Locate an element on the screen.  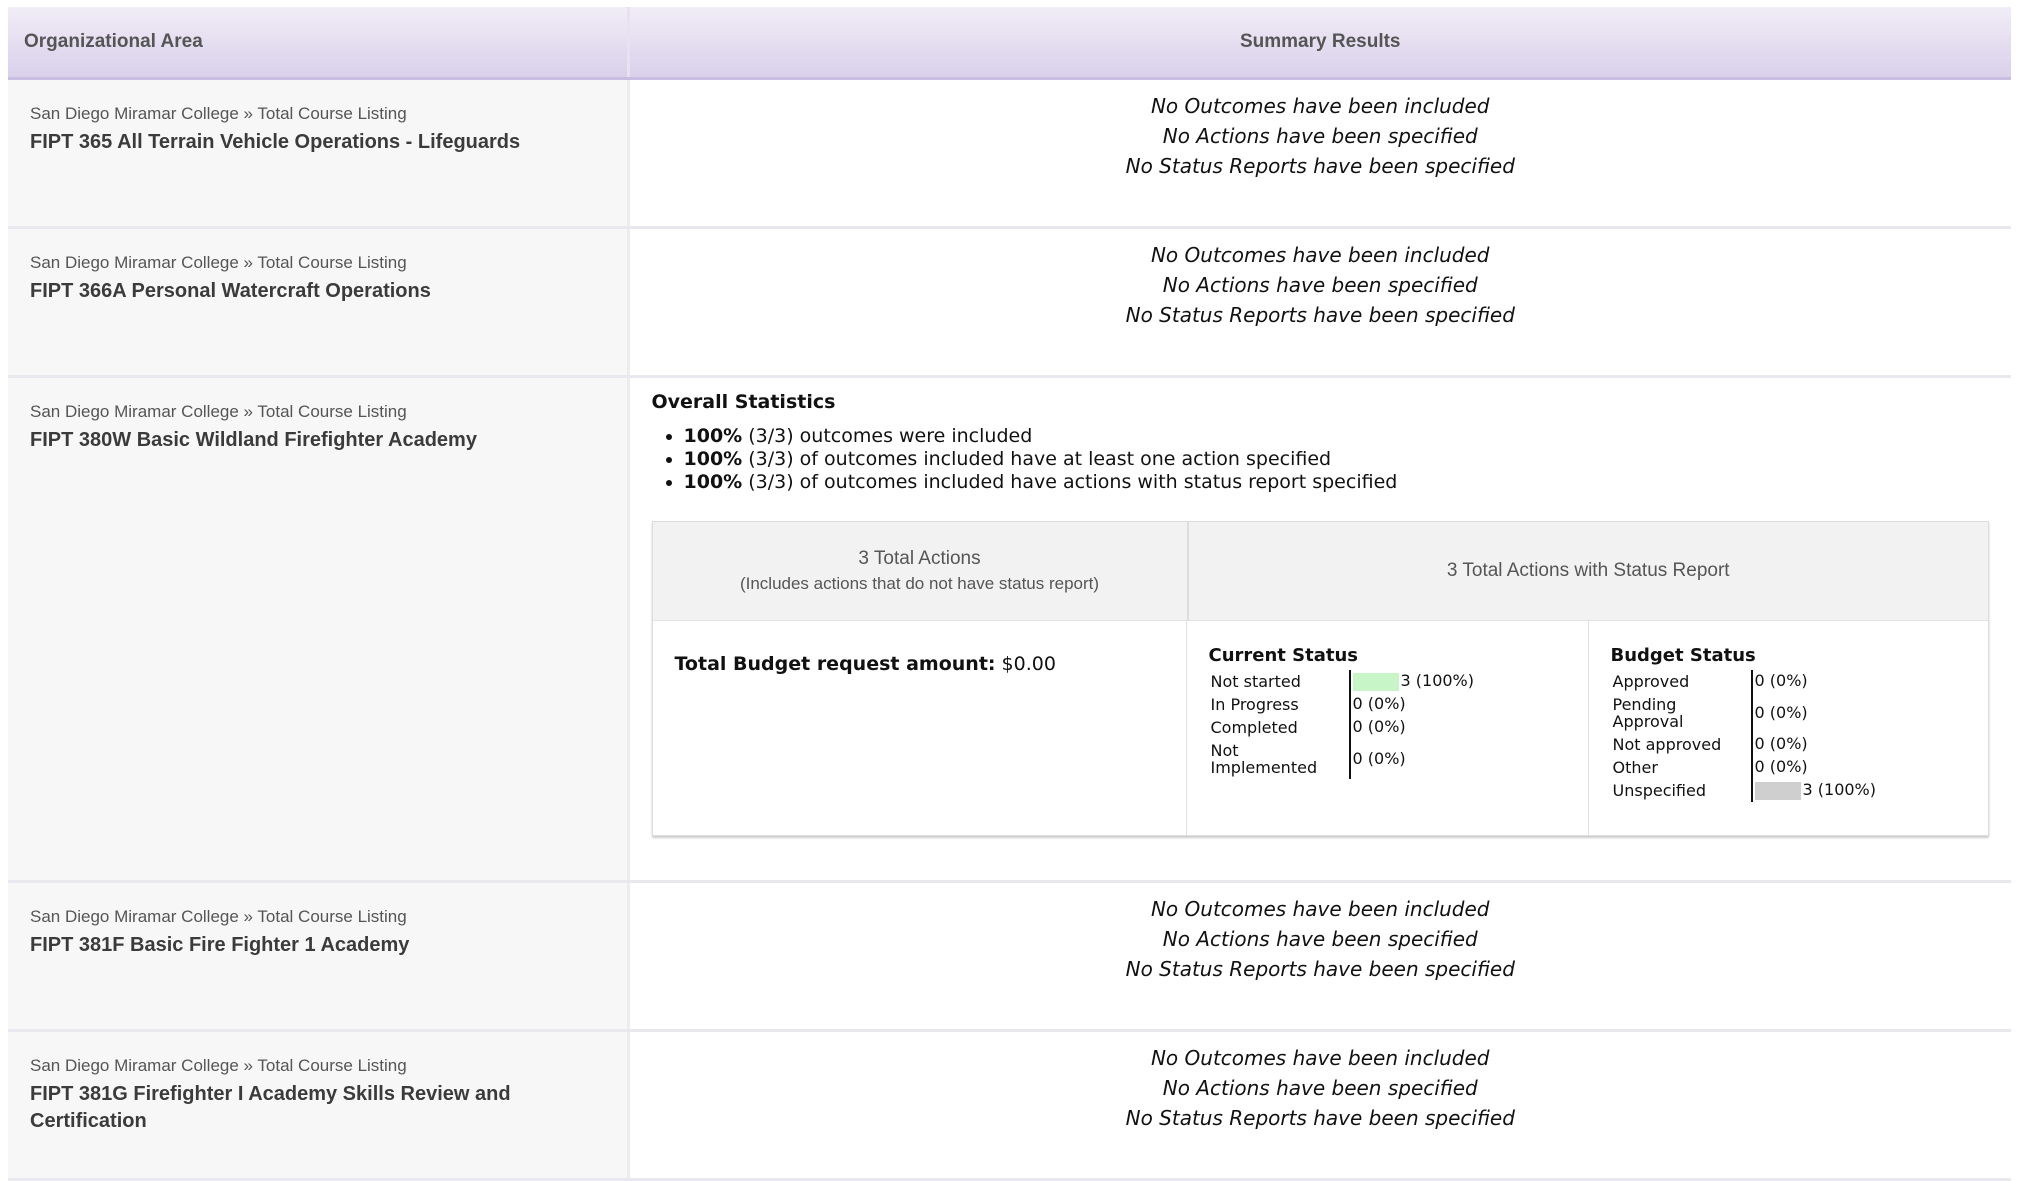
budget-label: Approved is located at coordinates (1651, 681).